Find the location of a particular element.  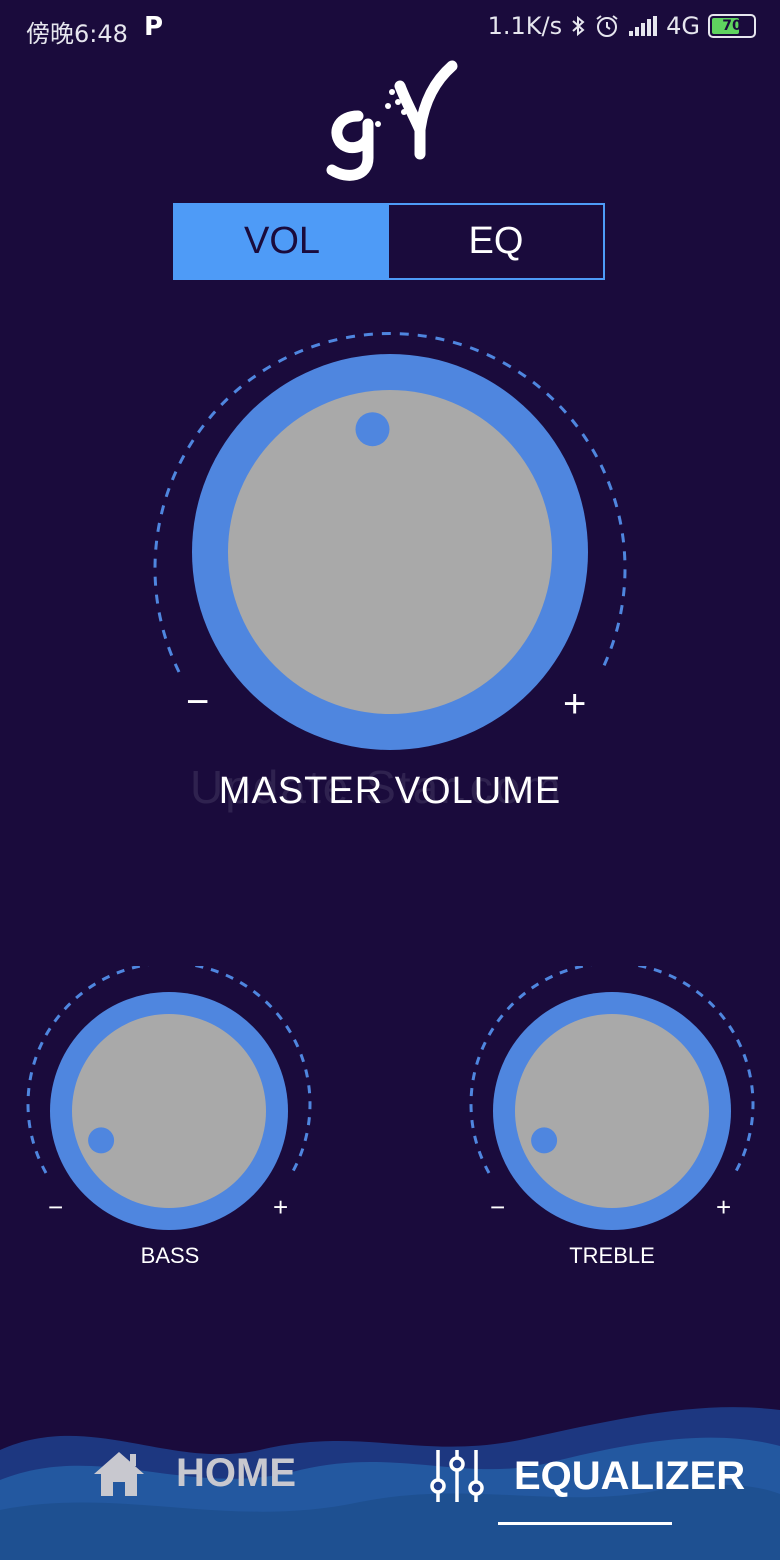

treble-indicator is located at coordinates (544, 1140).